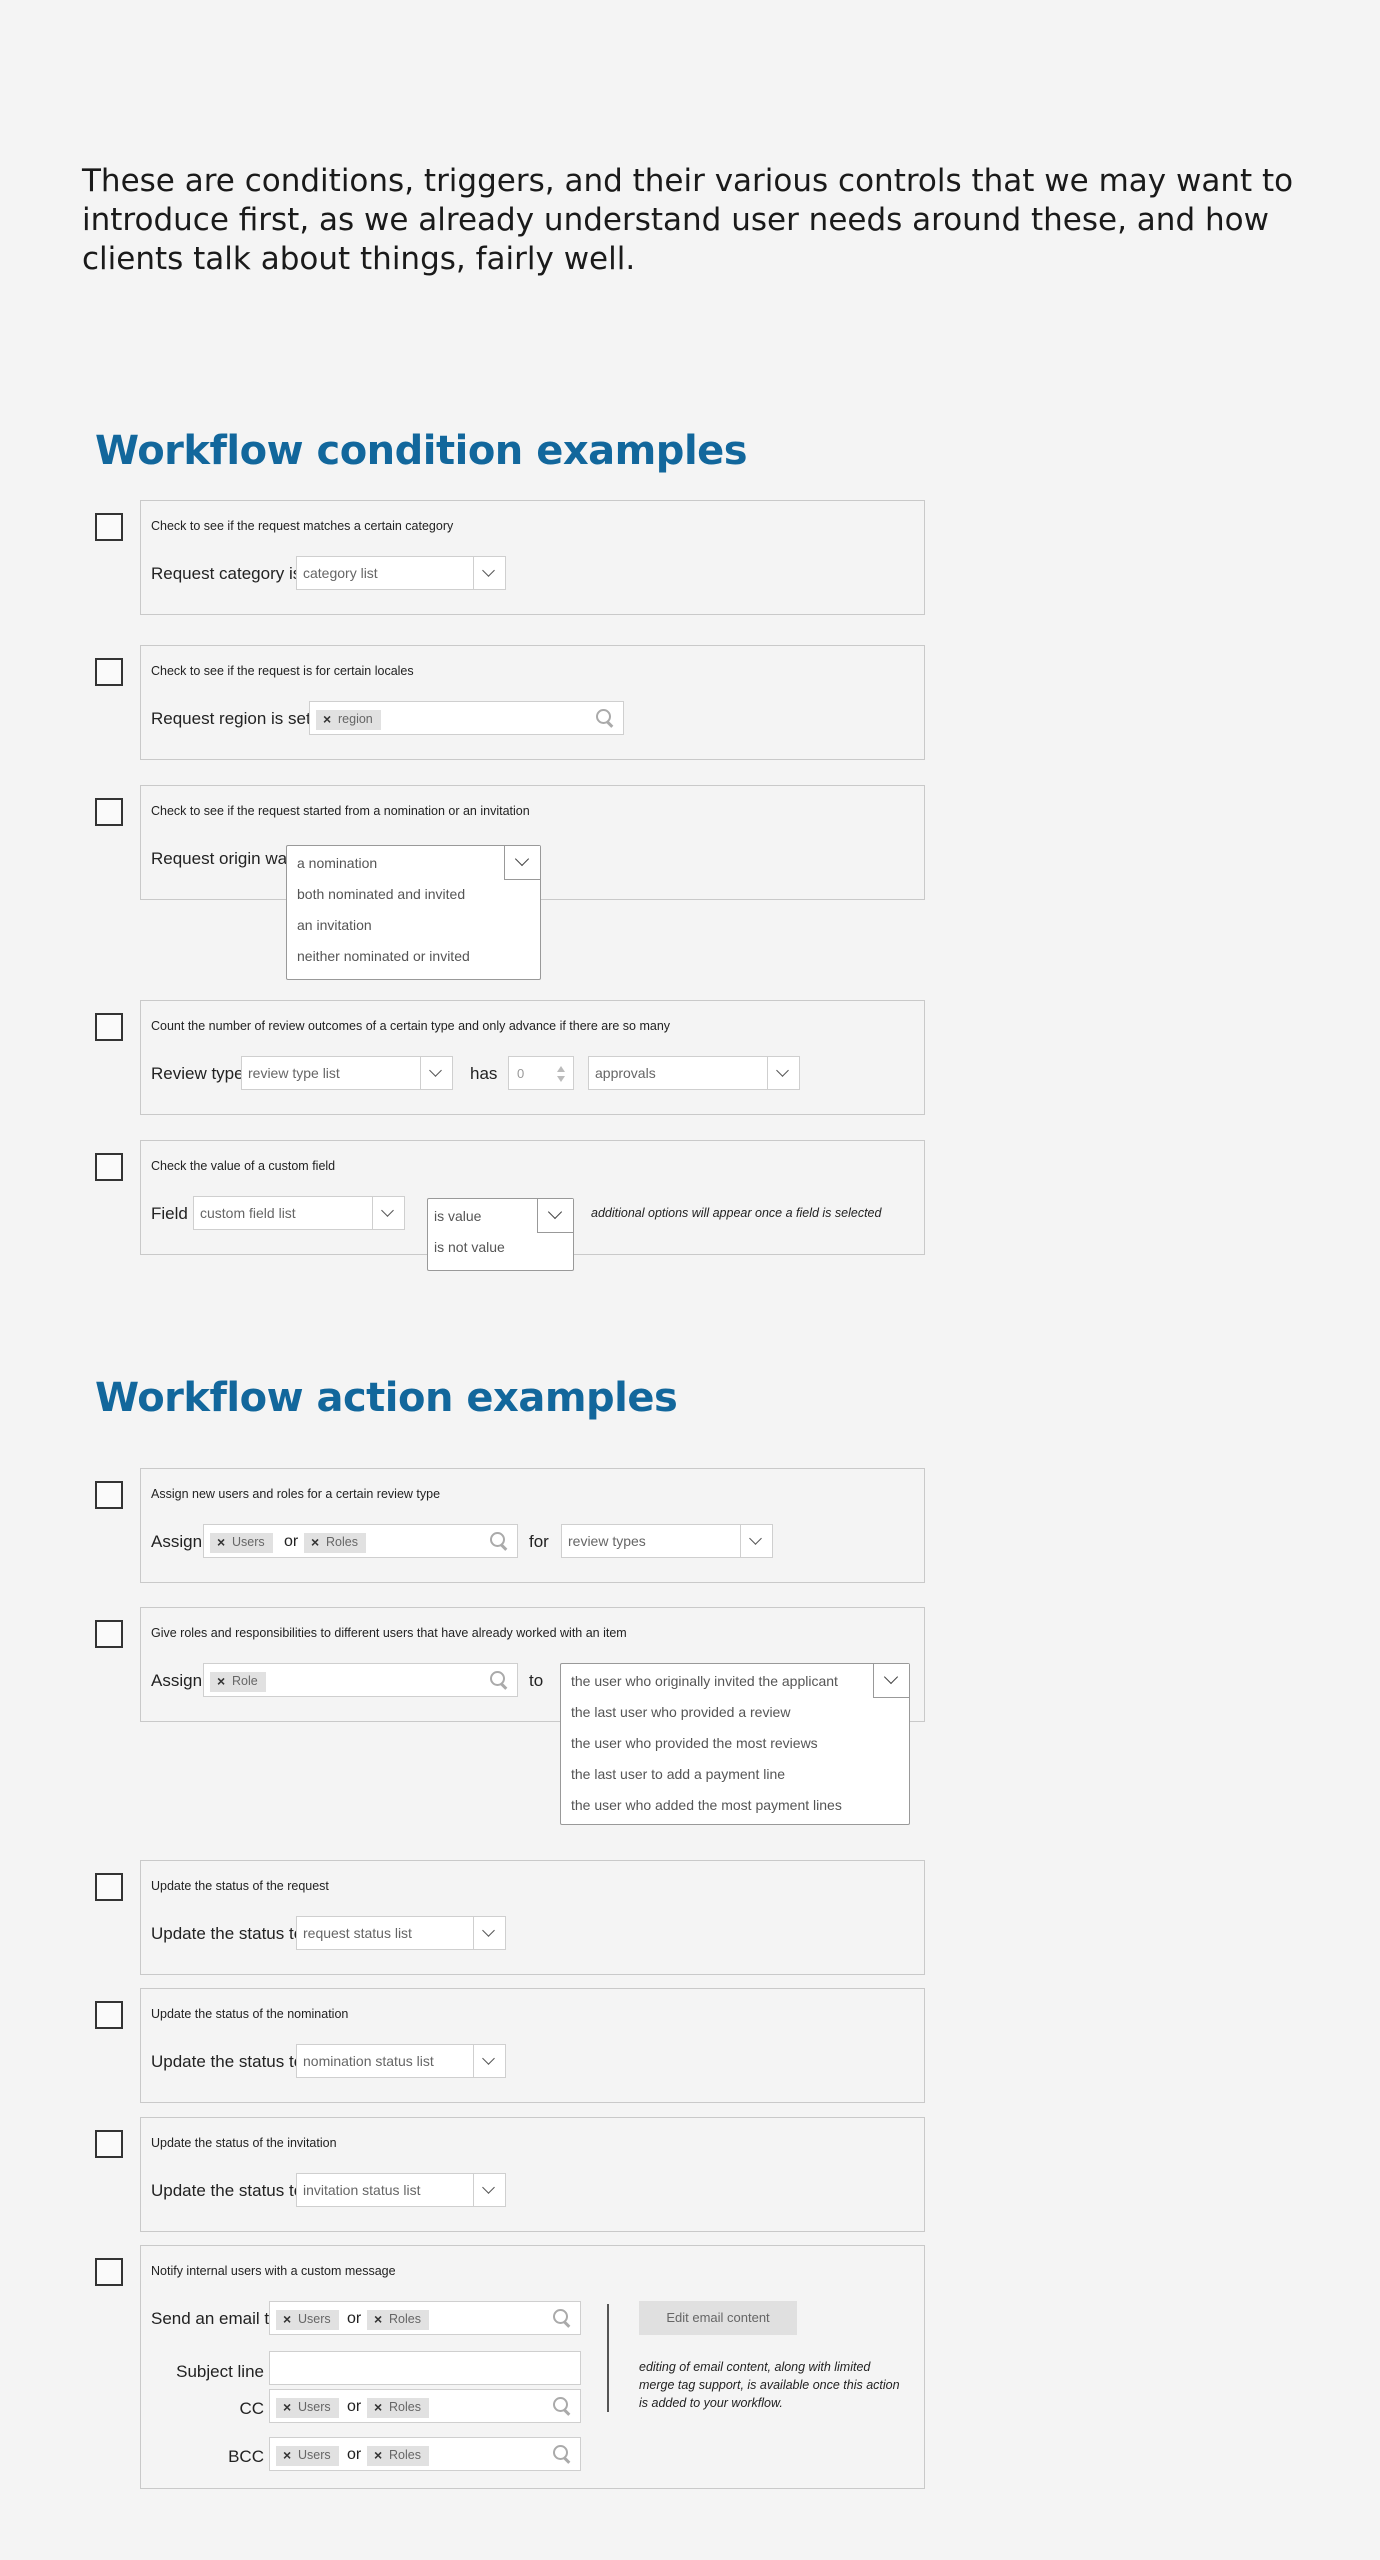 The height and width of the screenshot is (2560, 1380). Describe the element at coordinates (360, 1680) in the screenshot. I see `role-input: × Role` at that location.